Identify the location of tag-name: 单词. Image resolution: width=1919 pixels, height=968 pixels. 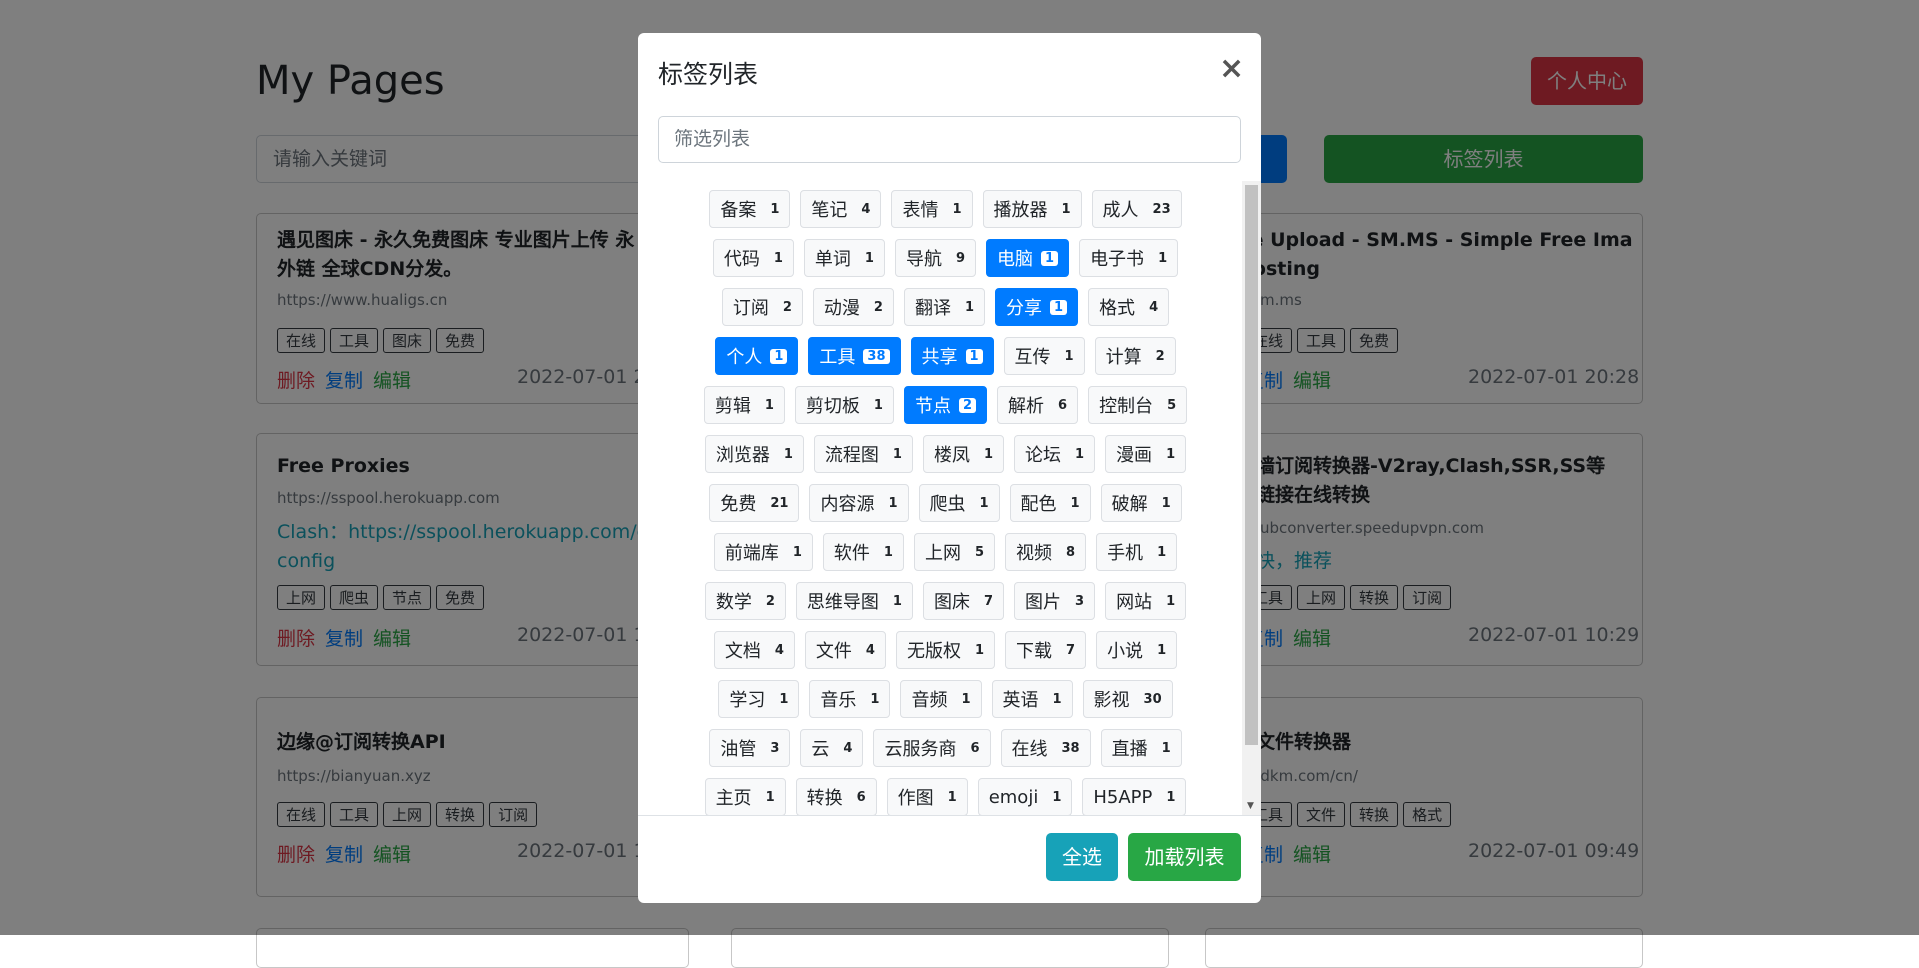
(832, 259).